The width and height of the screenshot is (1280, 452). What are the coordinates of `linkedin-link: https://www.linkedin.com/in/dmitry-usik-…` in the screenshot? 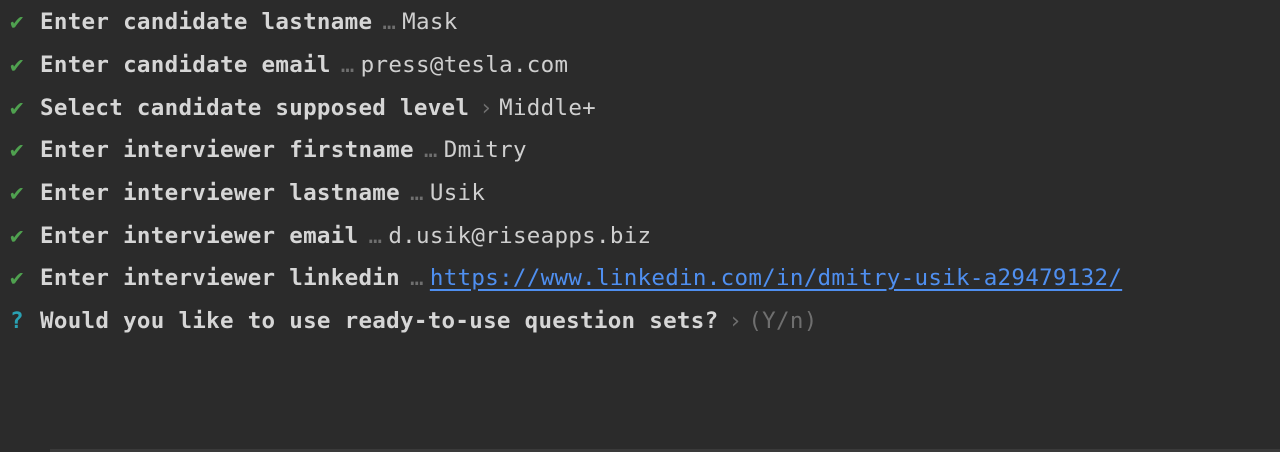 It's located at (776, 278).